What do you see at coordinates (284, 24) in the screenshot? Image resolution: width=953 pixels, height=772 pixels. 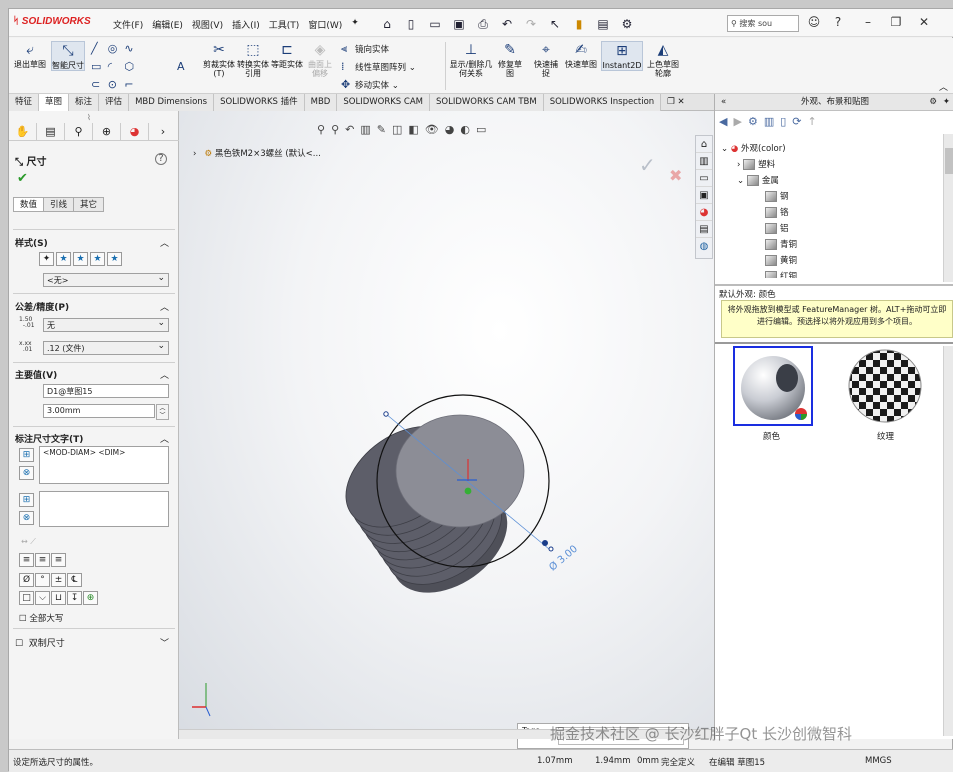 I see `menu-tools: 工具(T)` at bounding box center [284, 24].